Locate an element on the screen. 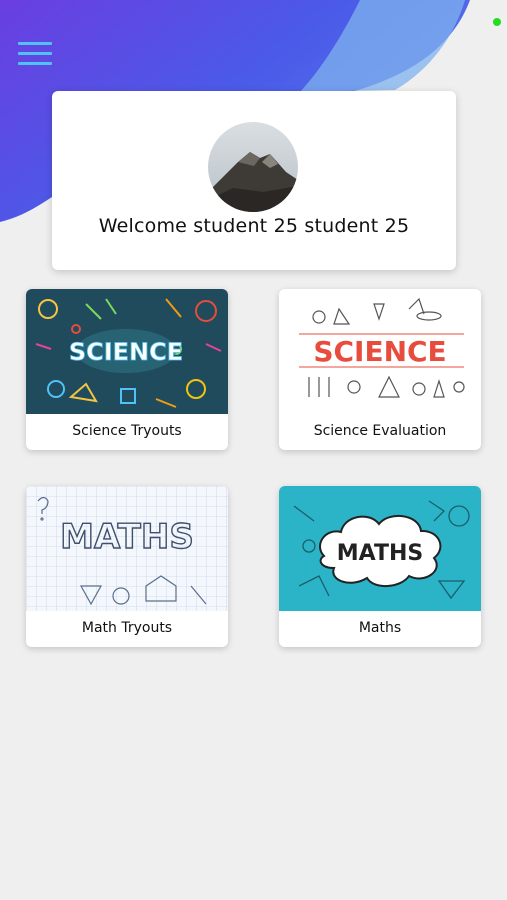  welcome-message: Welcome student 25 student 25 is located at coordinates (254, 226).